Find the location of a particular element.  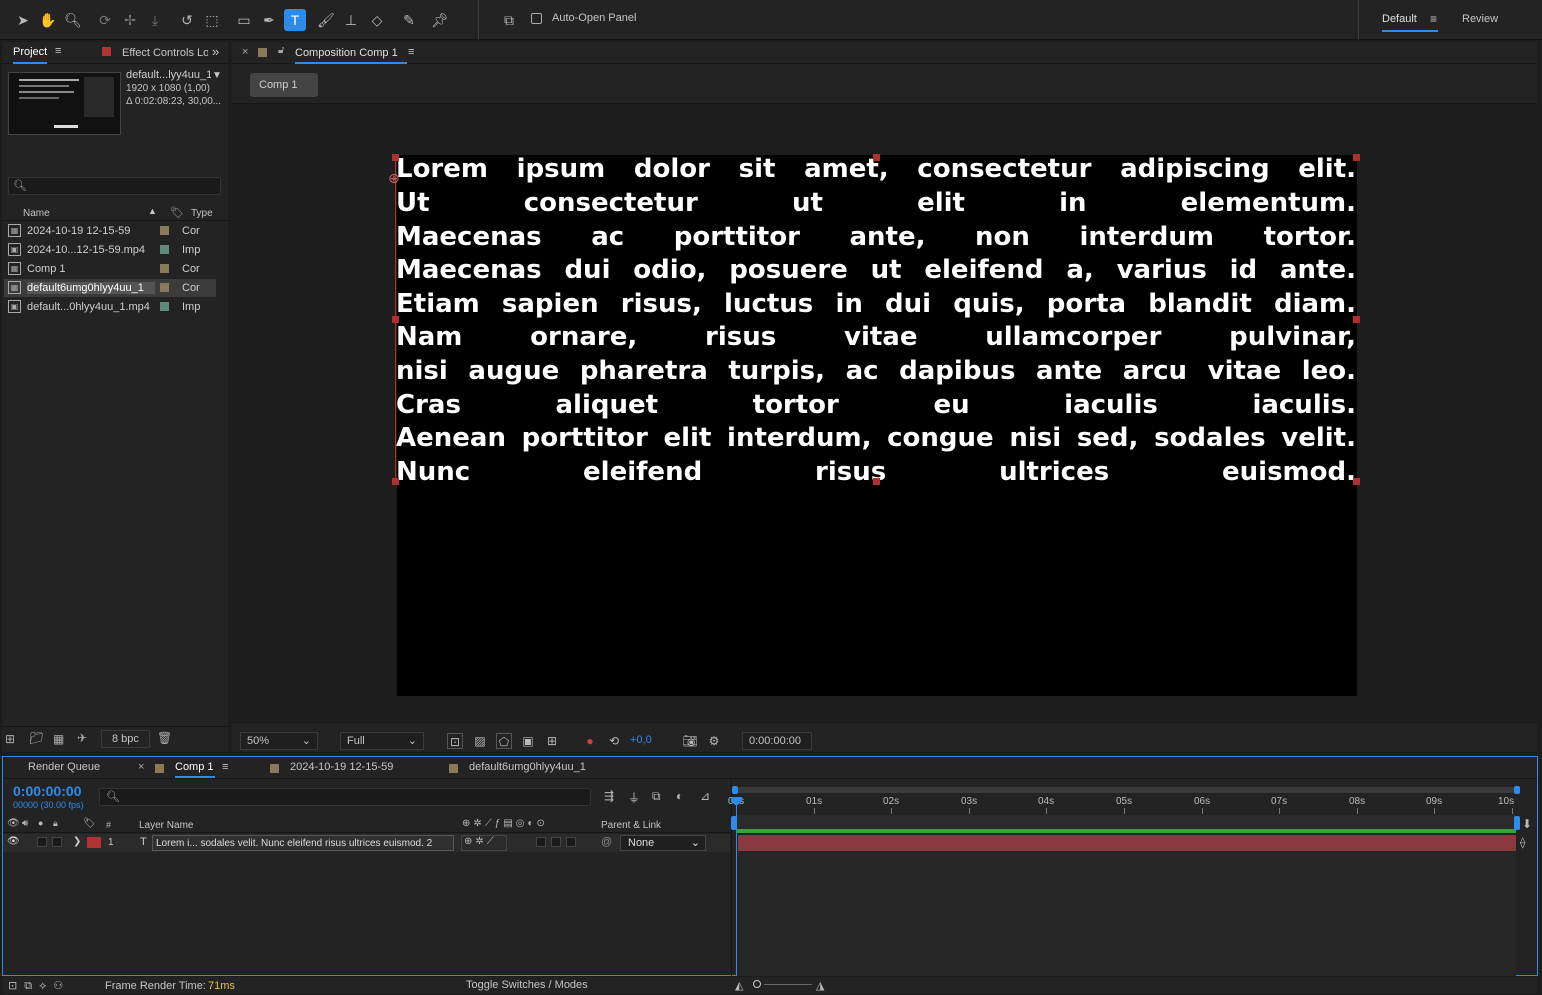

project-menu-icon: ≡ is located at coordinates (58, 51).